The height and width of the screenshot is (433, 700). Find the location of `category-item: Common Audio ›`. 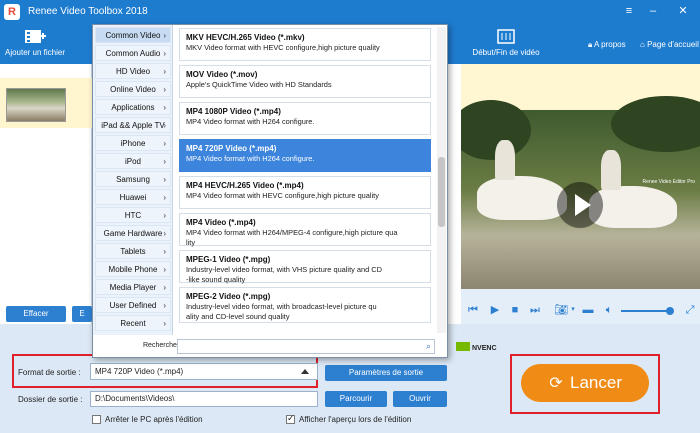

category-item: Common Audio › is located at coordinates (133, 53).